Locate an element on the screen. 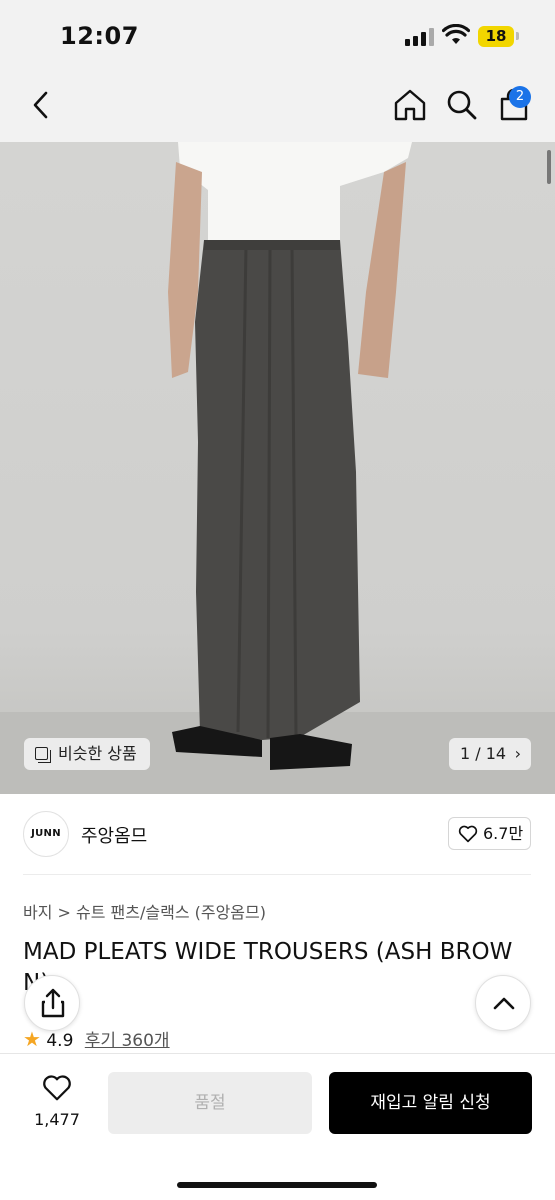 Image resolution: width=555 pixels, height=1200 pixels. brand-like-button: 6.7만 is located at coordinates (489, 833).